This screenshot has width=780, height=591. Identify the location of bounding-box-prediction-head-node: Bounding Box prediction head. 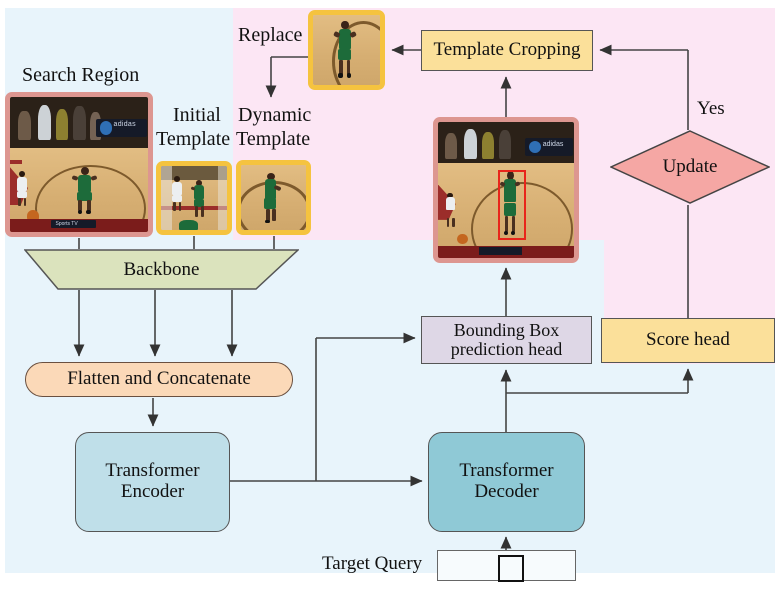
(506, 340).